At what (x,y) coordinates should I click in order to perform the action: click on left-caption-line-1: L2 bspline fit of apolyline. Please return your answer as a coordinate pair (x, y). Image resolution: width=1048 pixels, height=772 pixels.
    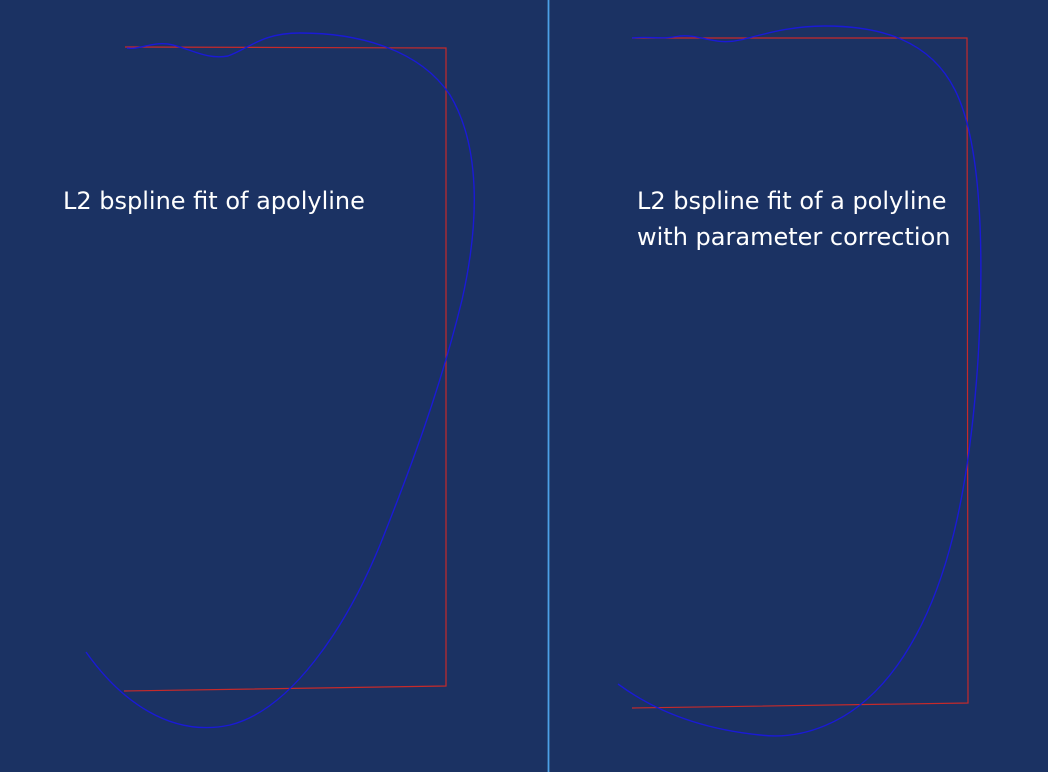
    Looking at the image, I should click on (214, 201).